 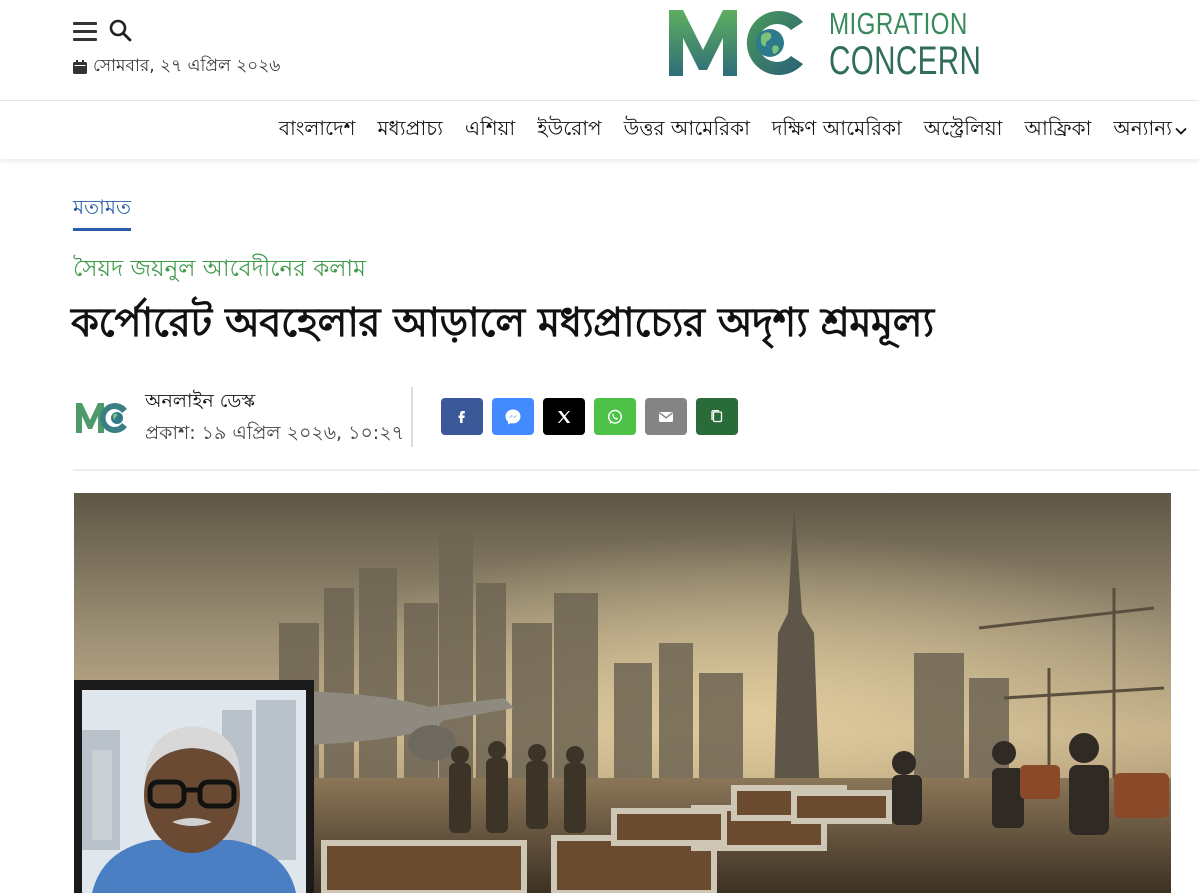 I want to click on nav-item-bangladesh: বাংলাদেশ, so click(x=317, y=130).